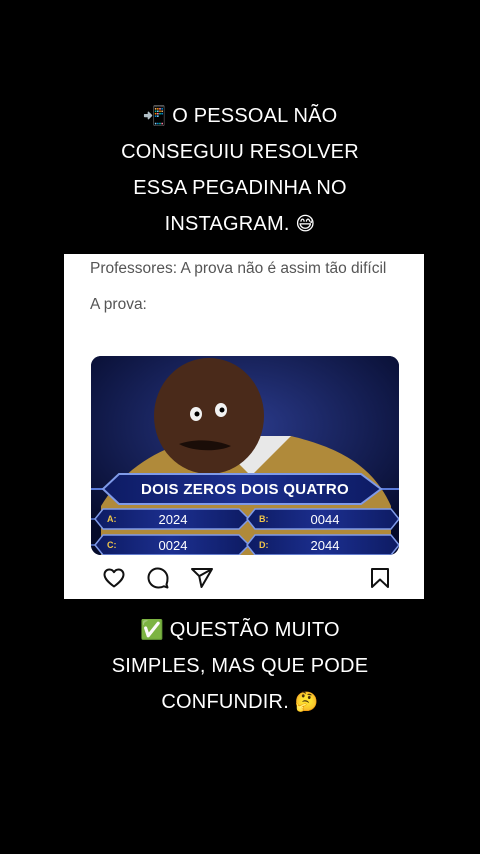  I want to click on check-mark-emoji: ✅, so click(152, 630).